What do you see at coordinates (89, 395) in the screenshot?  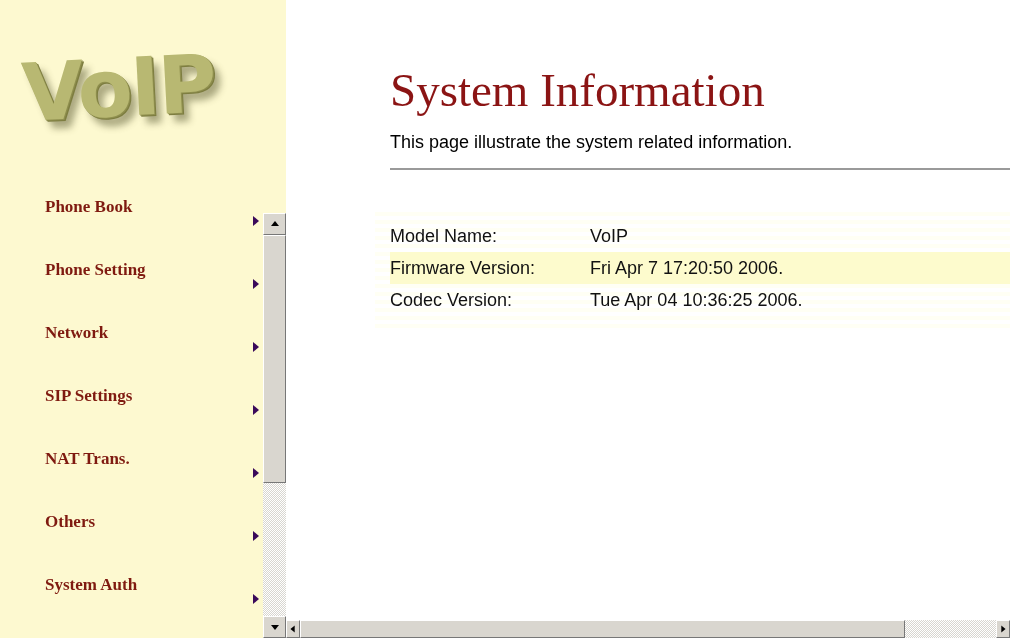 I see `menu-item: SIP Settings` at bounding box center [89, 395].